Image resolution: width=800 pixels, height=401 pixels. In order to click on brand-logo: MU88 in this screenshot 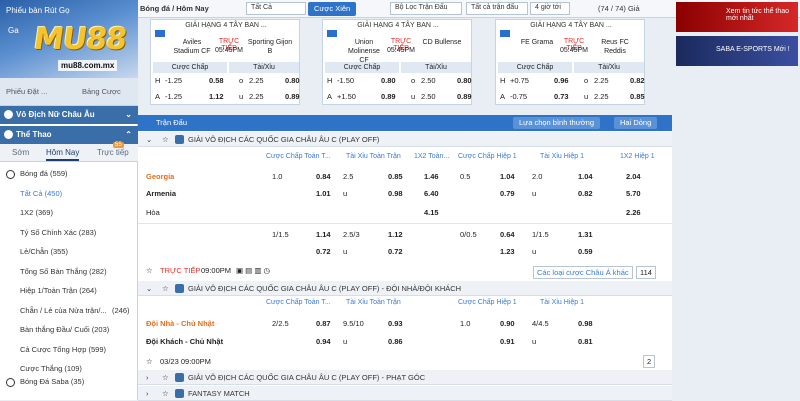, I will do `click(80, 39)`.